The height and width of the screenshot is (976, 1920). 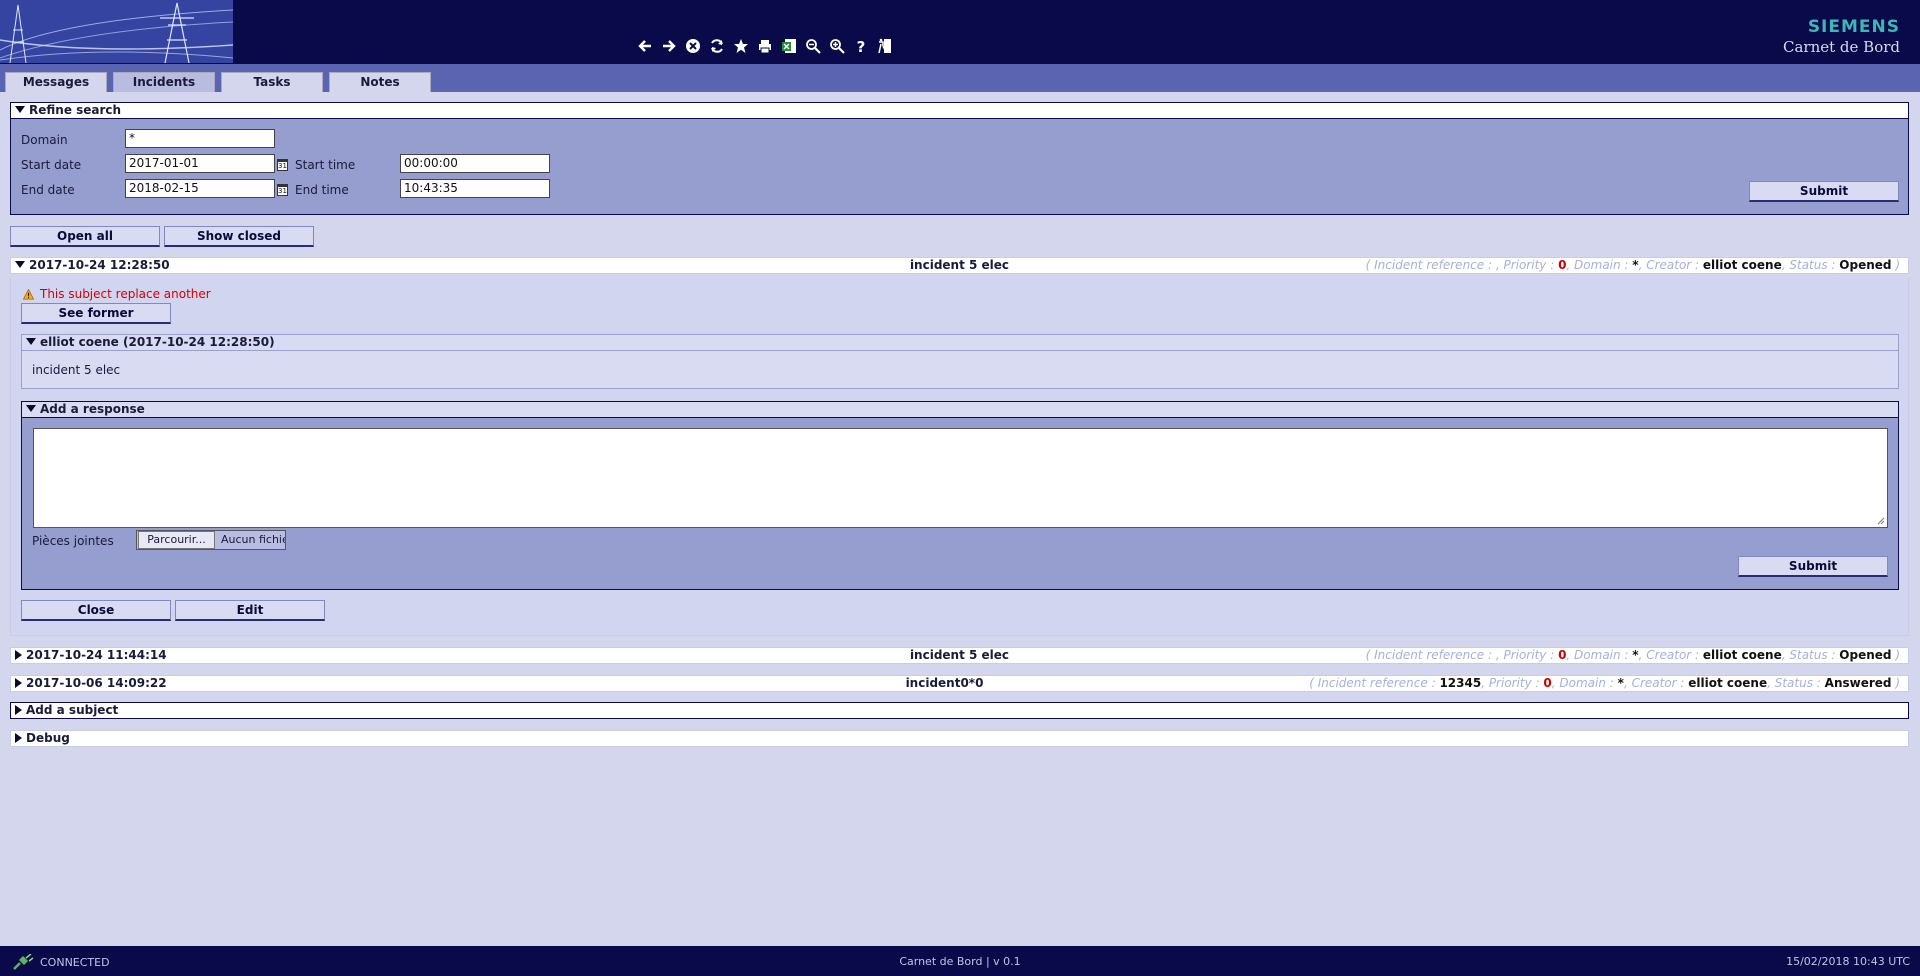 What do you see at coordinates (960, 80) in the screenshot?
I see `tab-bar: Messages Incidents Tasks Notes` at bounding box center [960, 80].